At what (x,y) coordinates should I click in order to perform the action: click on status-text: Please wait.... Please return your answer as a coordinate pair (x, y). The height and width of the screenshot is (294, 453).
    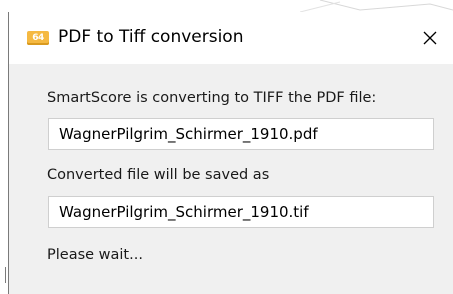
    Looking at the image, I should click on (95, 255).